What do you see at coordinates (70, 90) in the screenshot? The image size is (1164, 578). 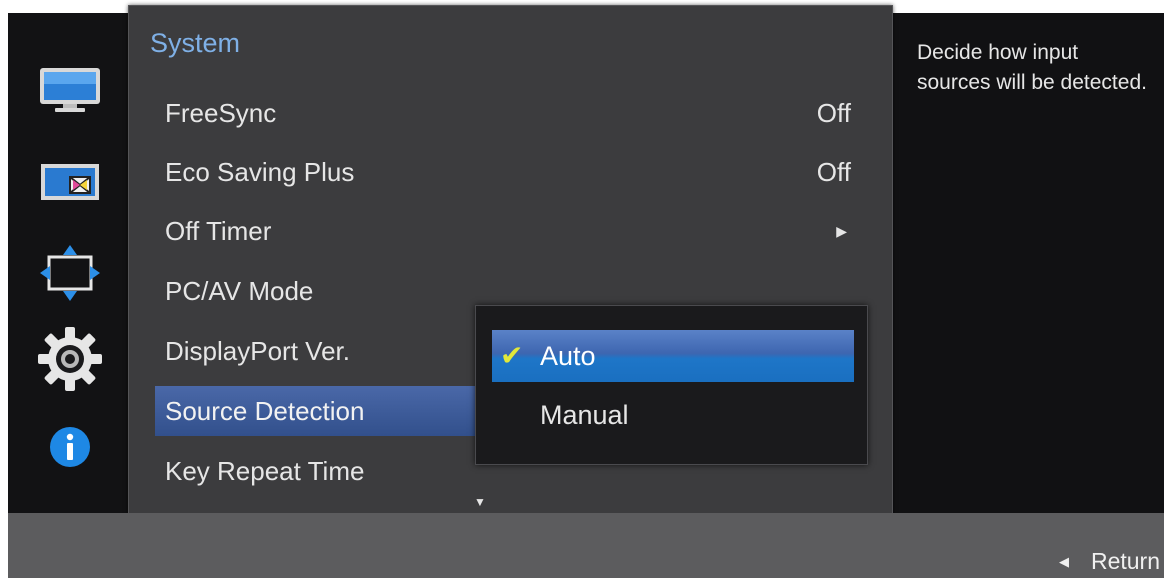 I see `monitor-icon` at bounding box center [70, 90].